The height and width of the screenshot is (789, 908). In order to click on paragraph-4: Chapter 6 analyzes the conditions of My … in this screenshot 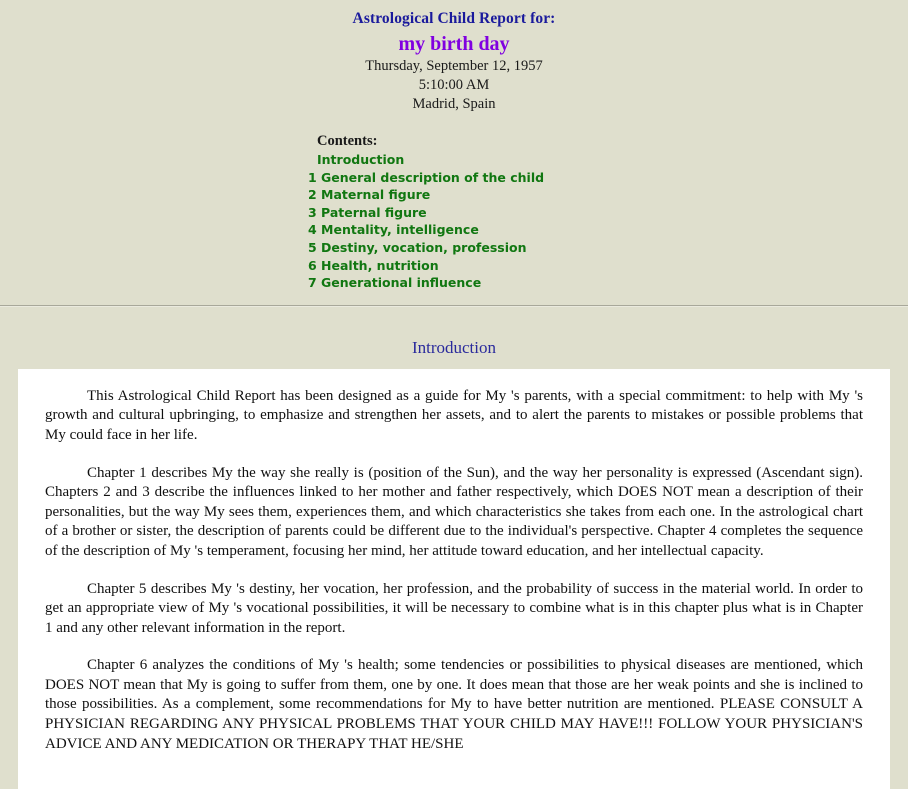, I will do `click(454, 704)`.